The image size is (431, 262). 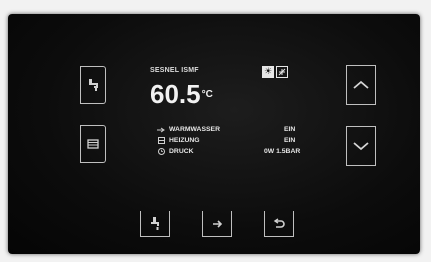 I want to click on snowflake-icon, so click(x=282, y=72).